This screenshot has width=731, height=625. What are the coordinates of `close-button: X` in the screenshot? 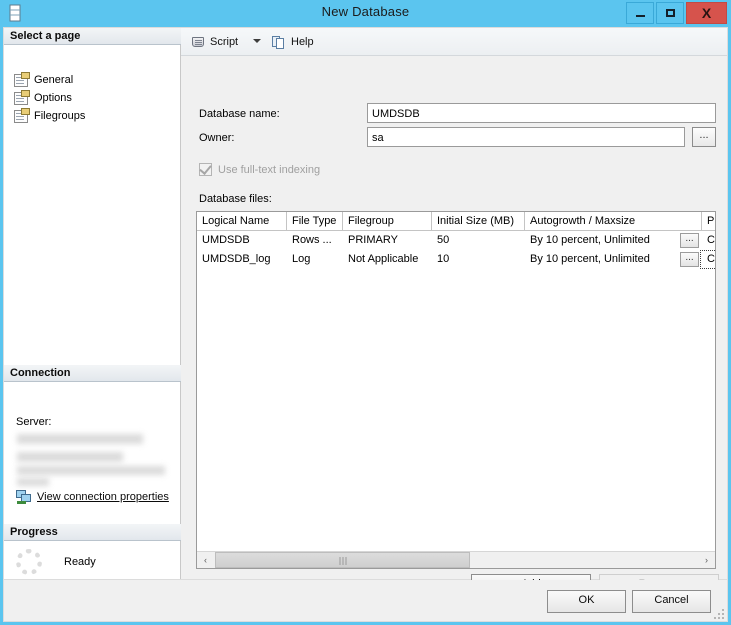 It's located at (706, 13).